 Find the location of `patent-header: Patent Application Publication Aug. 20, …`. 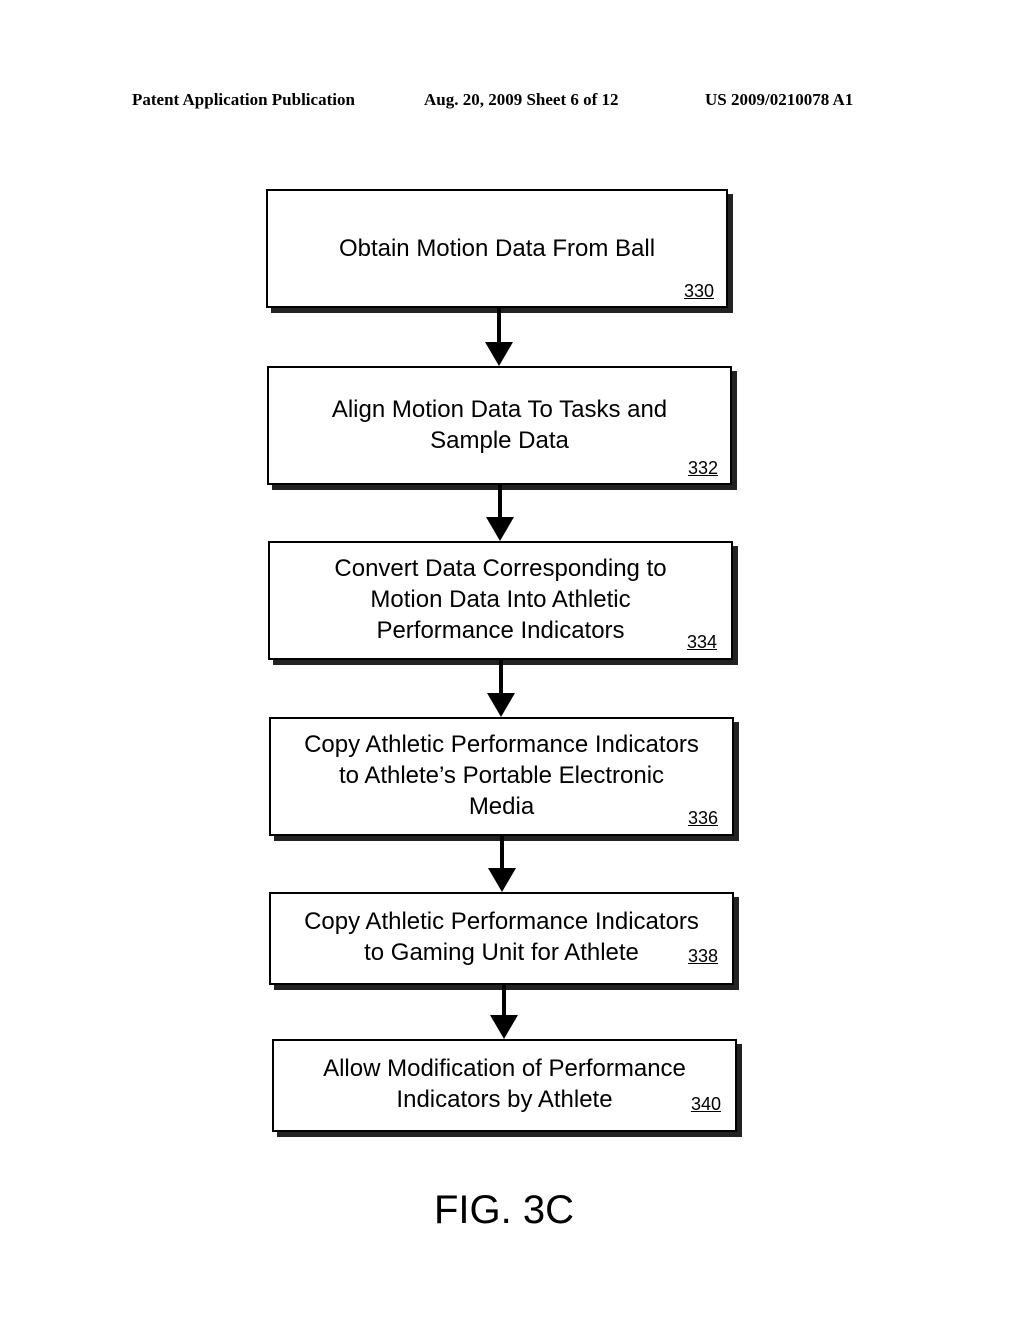

patent-header: Patent Application Publication Aug. 20, … is located at coordinates (512, 102).